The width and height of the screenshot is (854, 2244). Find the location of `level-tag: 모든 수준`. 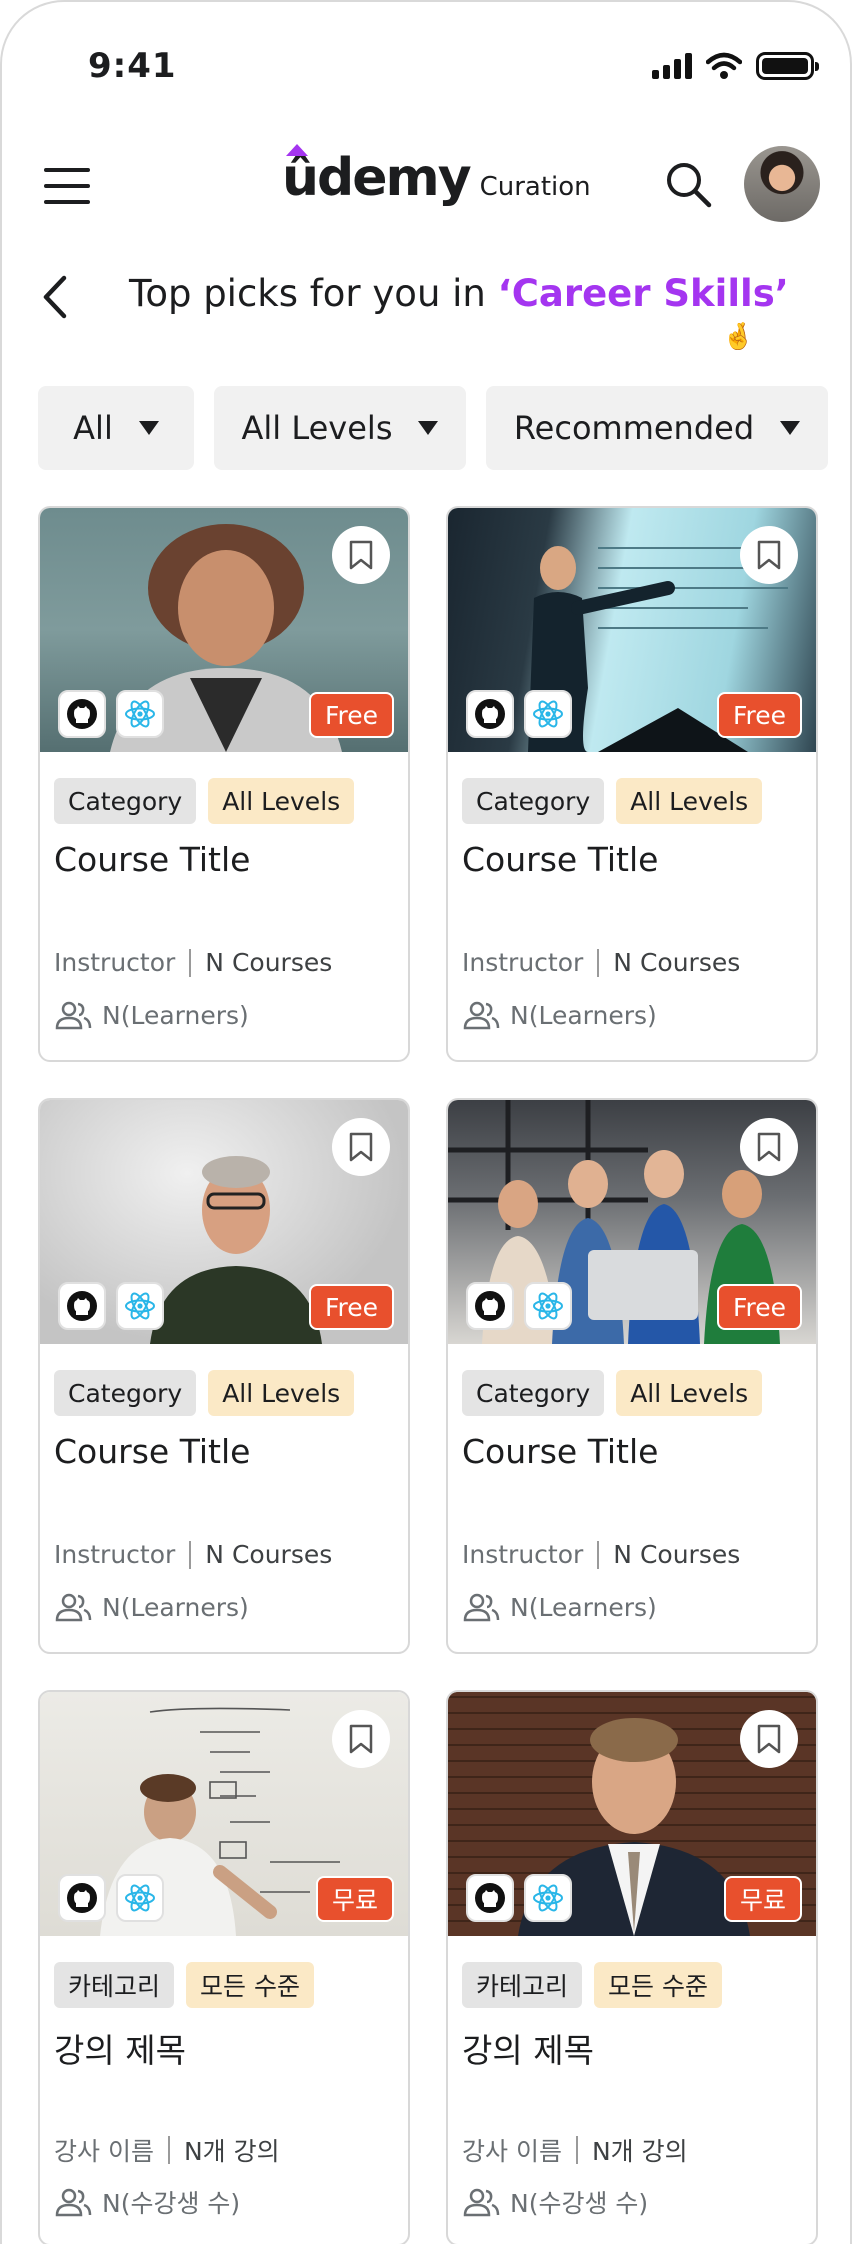

level-tag: 모든 수준 is located at coordinates (250, 1985).